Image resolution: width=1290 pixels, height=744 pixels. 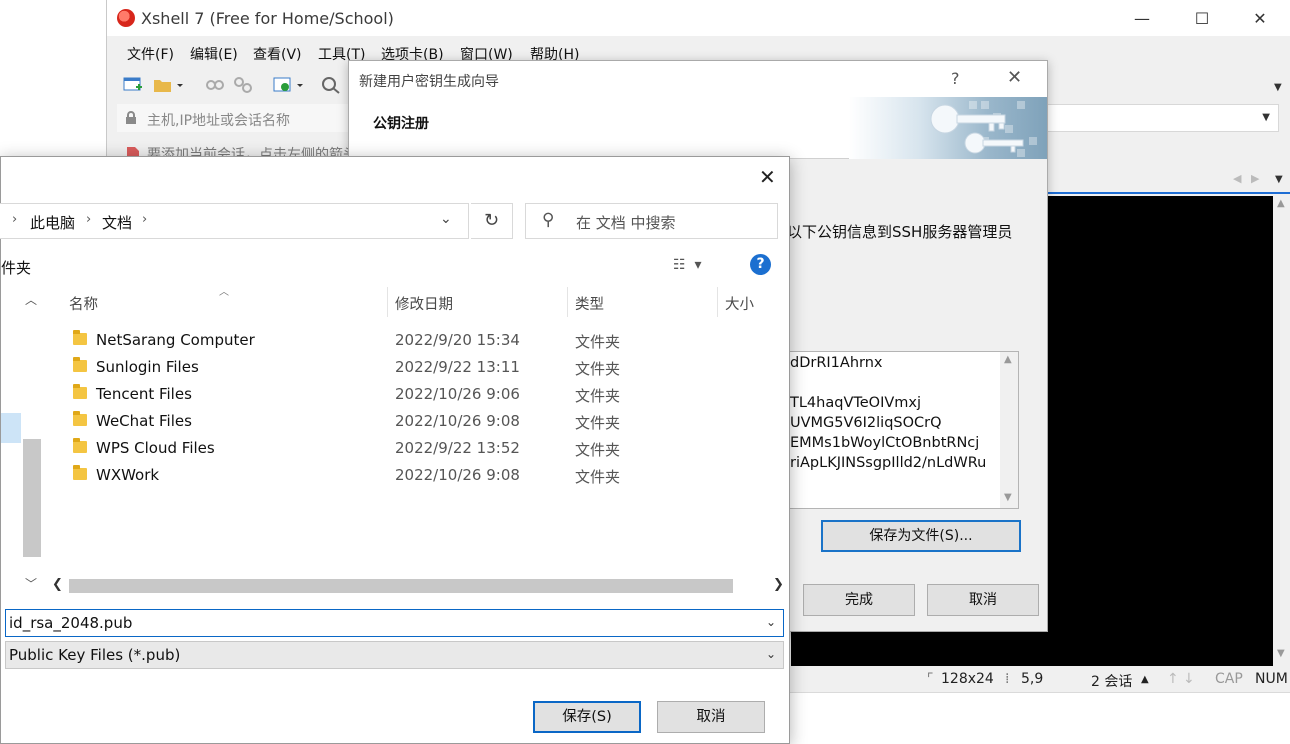 What do you see at coordinates (71, 623) in the screenshot?
I see `file-name-value: id_rsa_2048.pub` at bounding box center [71, 623].